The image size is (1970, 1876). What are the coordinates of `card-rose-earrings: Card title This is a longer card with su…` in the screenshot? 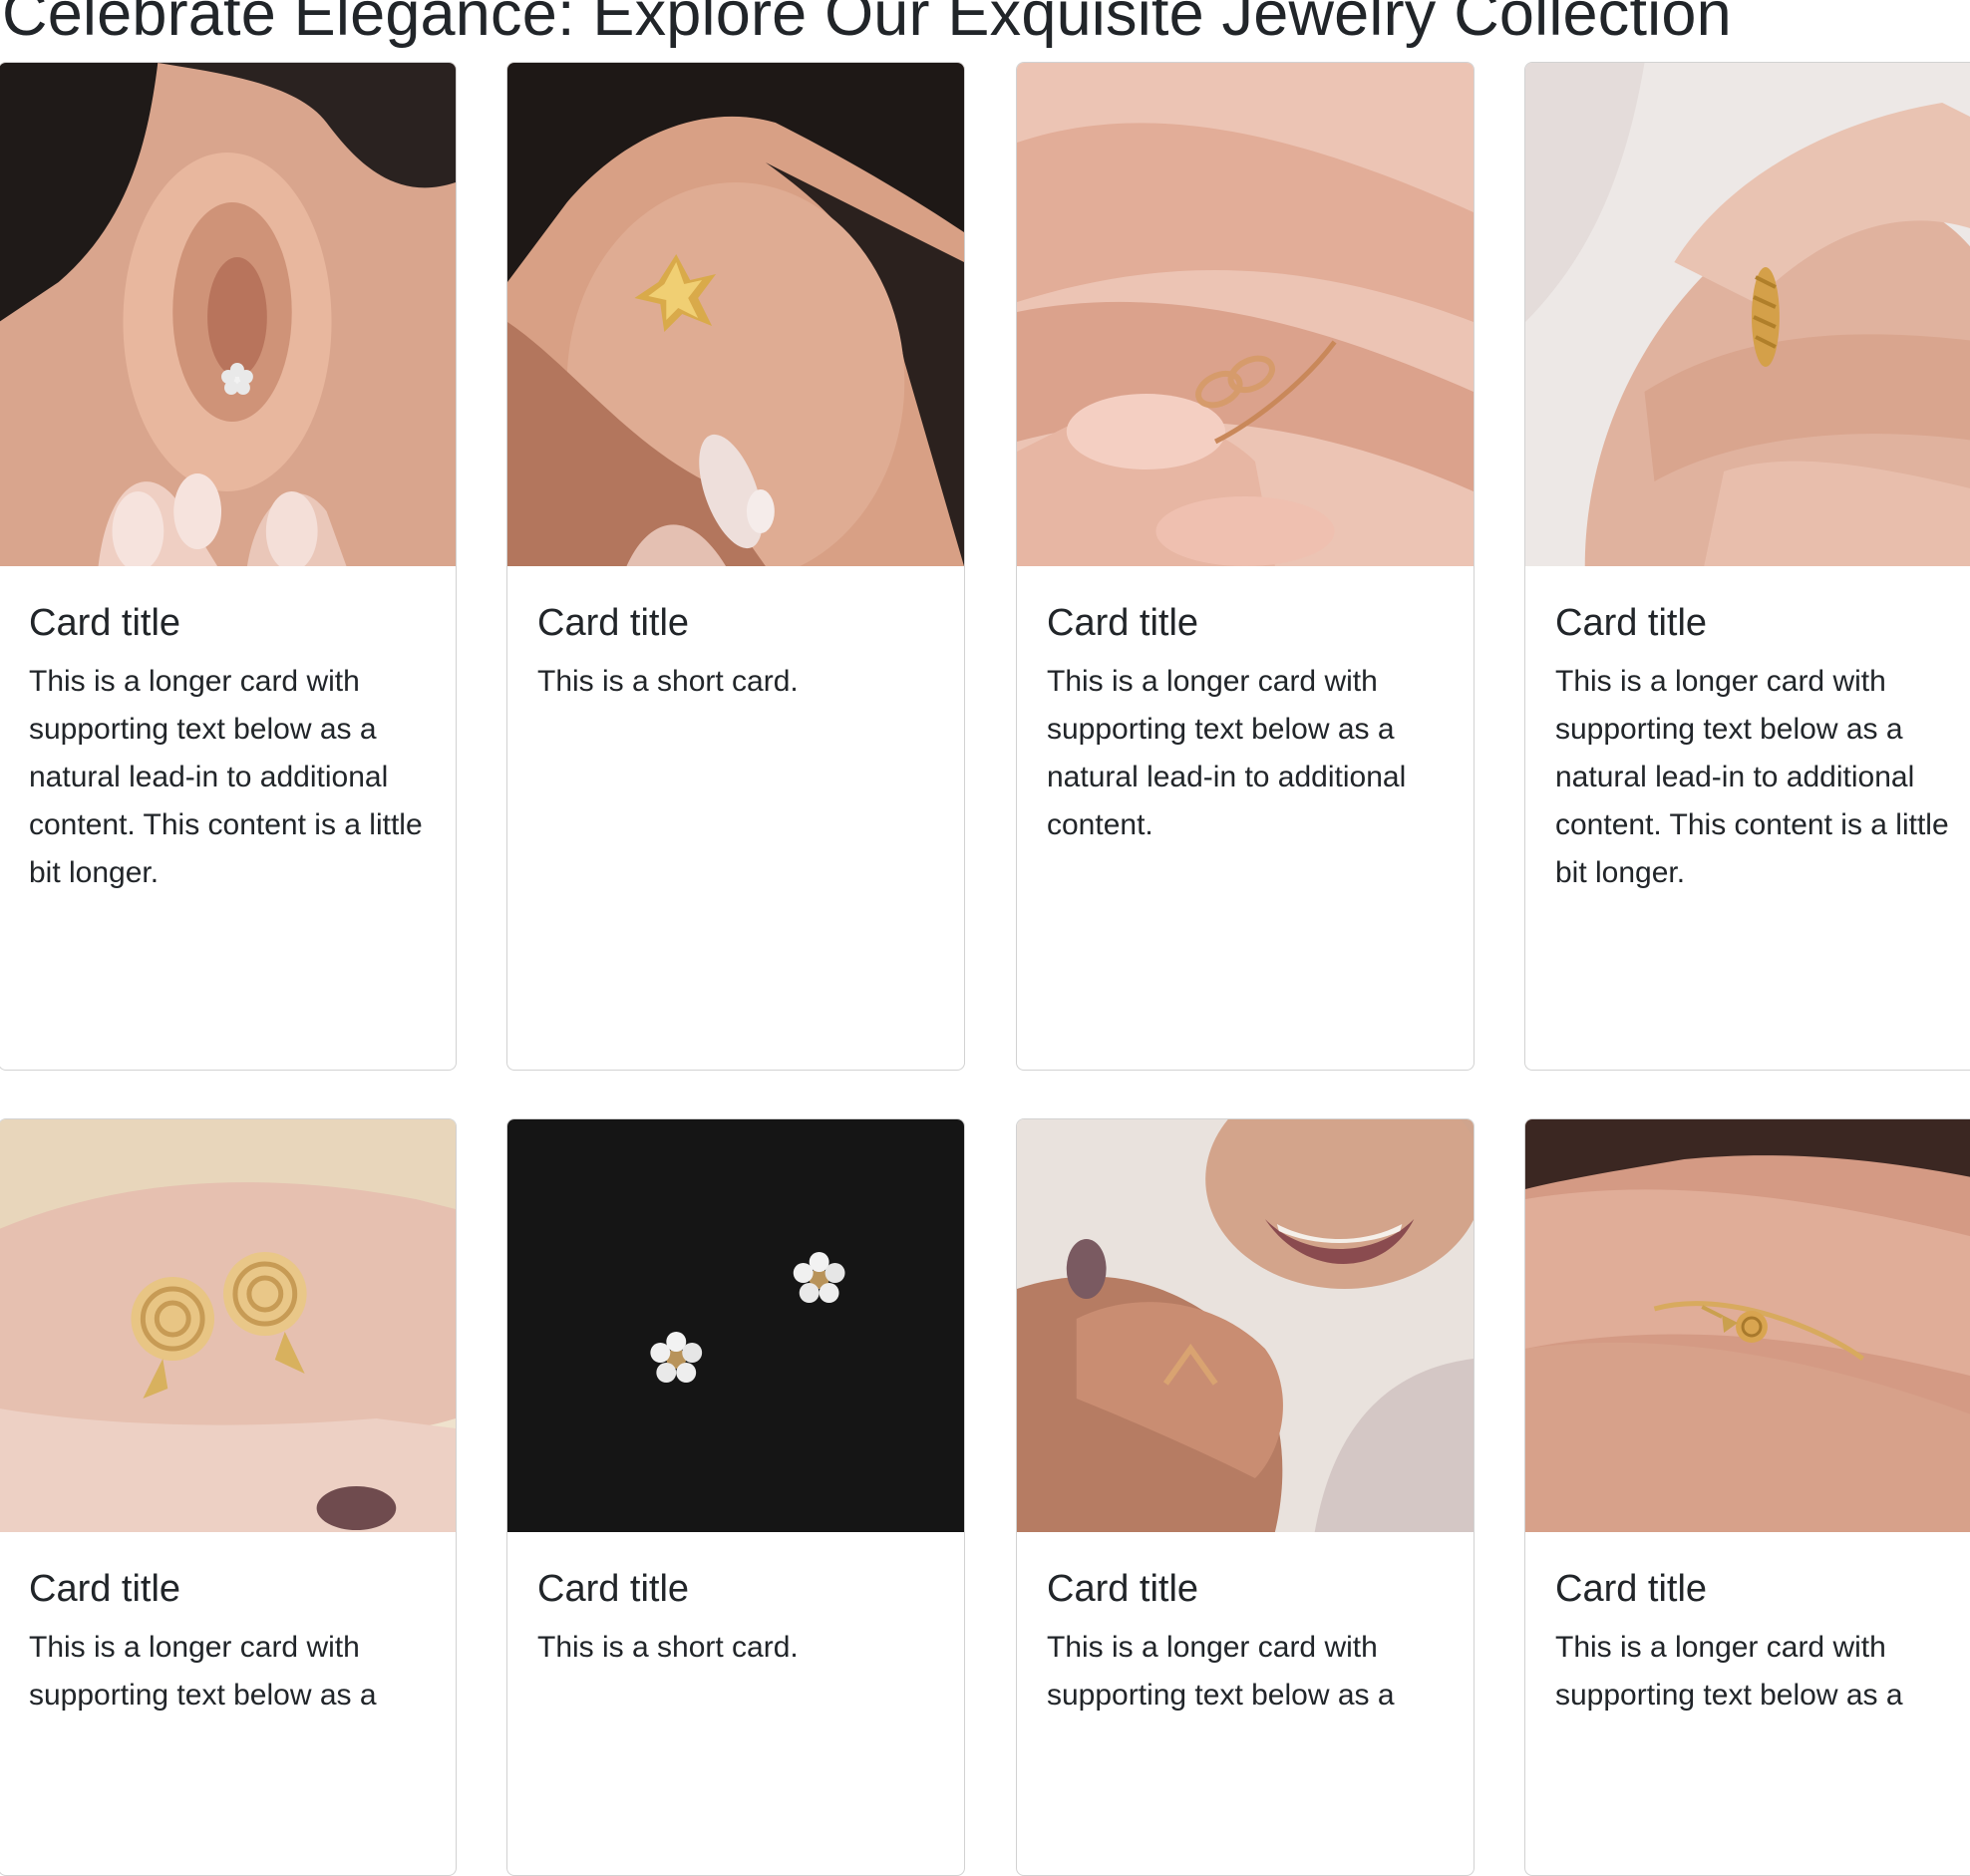 It's located at (228, 1497).